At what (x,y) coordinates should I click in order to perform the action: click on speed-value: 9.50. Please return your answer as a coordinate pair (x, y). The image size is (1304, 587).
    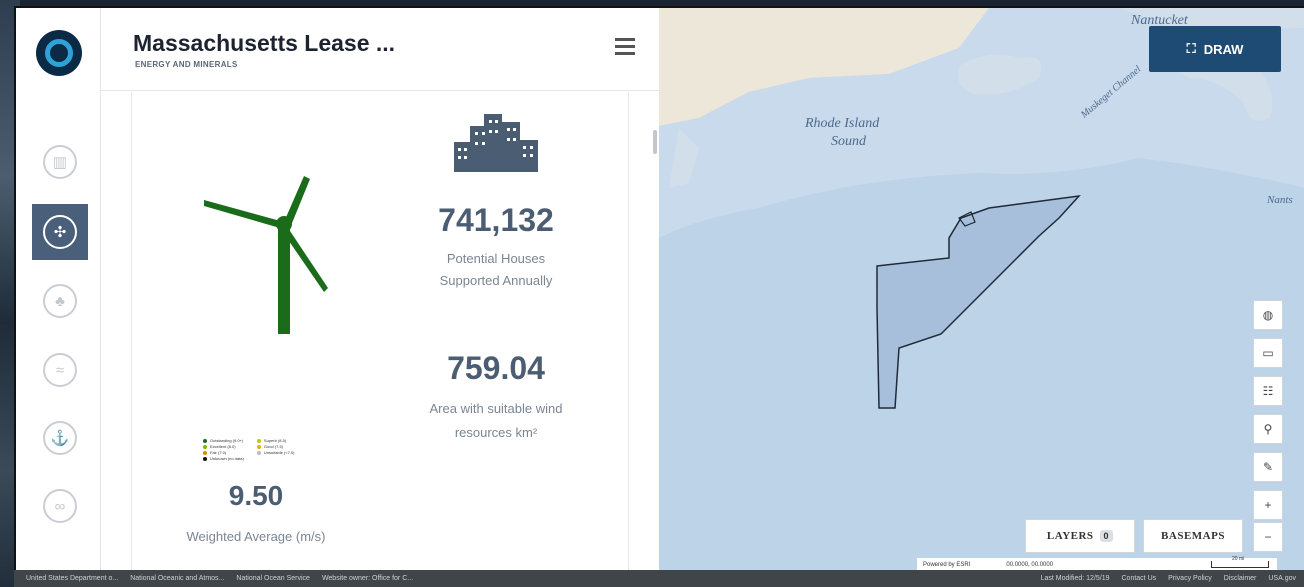
    Looking at the image, I should click on (256, 495).